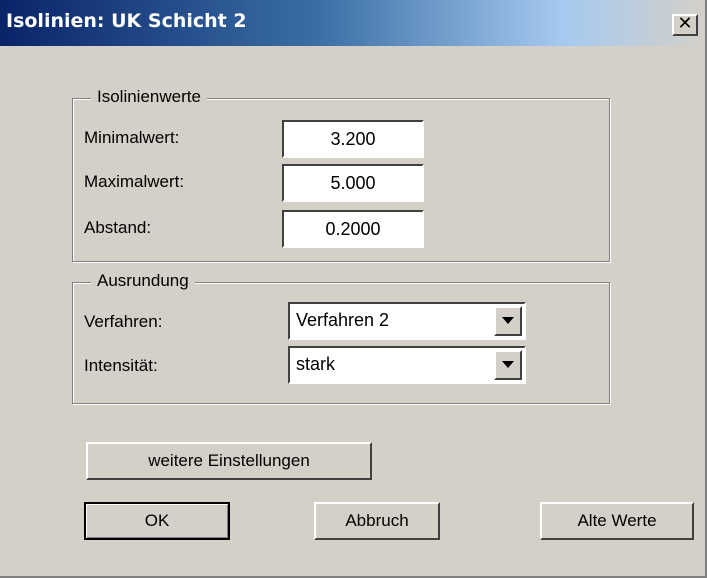 Image resolution: width=707 pixels, height=578 pixels. I want to click on abstand-label: Abstand:, so click(118, 227).